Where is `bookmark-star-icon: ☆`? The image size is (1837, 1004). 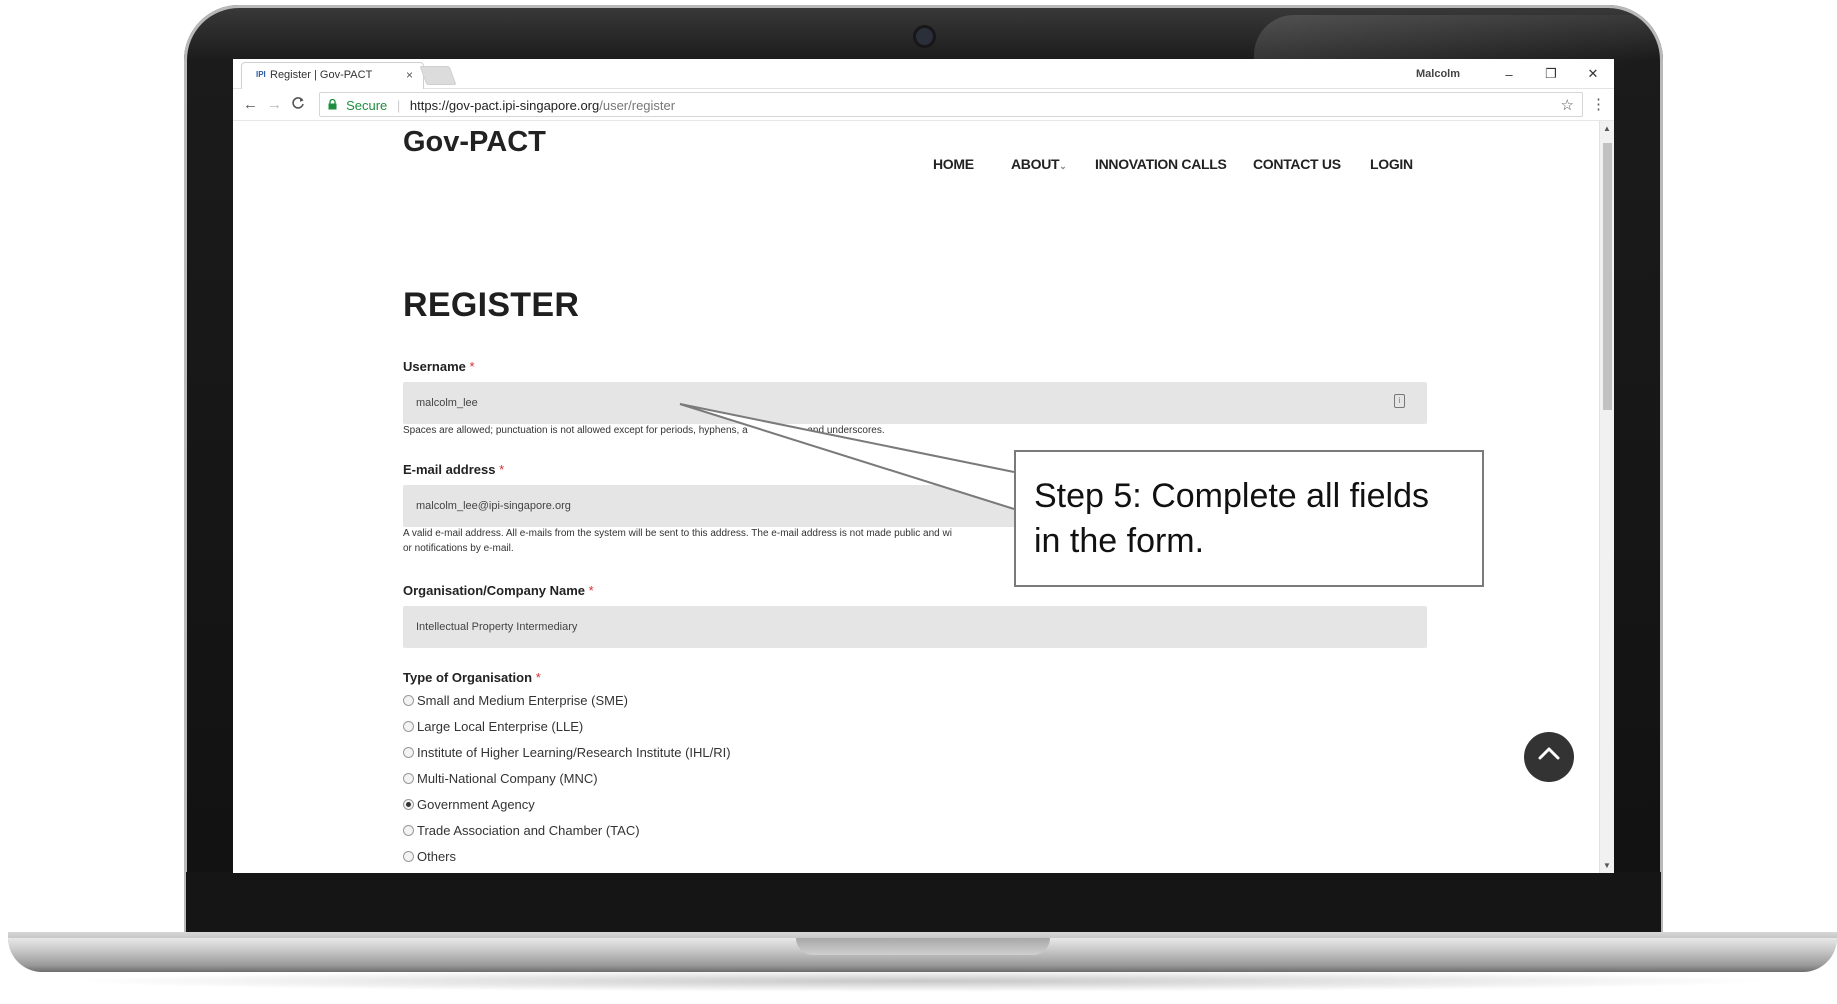
bookmark-star-icon: ☆ is located at coordinates (1567, 105).